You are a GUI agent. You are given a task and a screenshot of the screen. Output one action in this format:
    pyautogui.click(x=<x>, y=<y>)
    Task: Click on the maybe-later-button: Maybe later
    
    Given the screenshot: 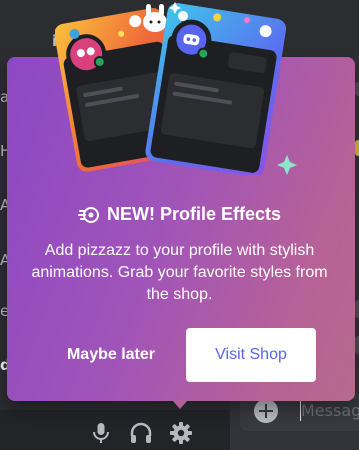 What is the action you would take?
    pyautogui.click(x=111, y=355)
    